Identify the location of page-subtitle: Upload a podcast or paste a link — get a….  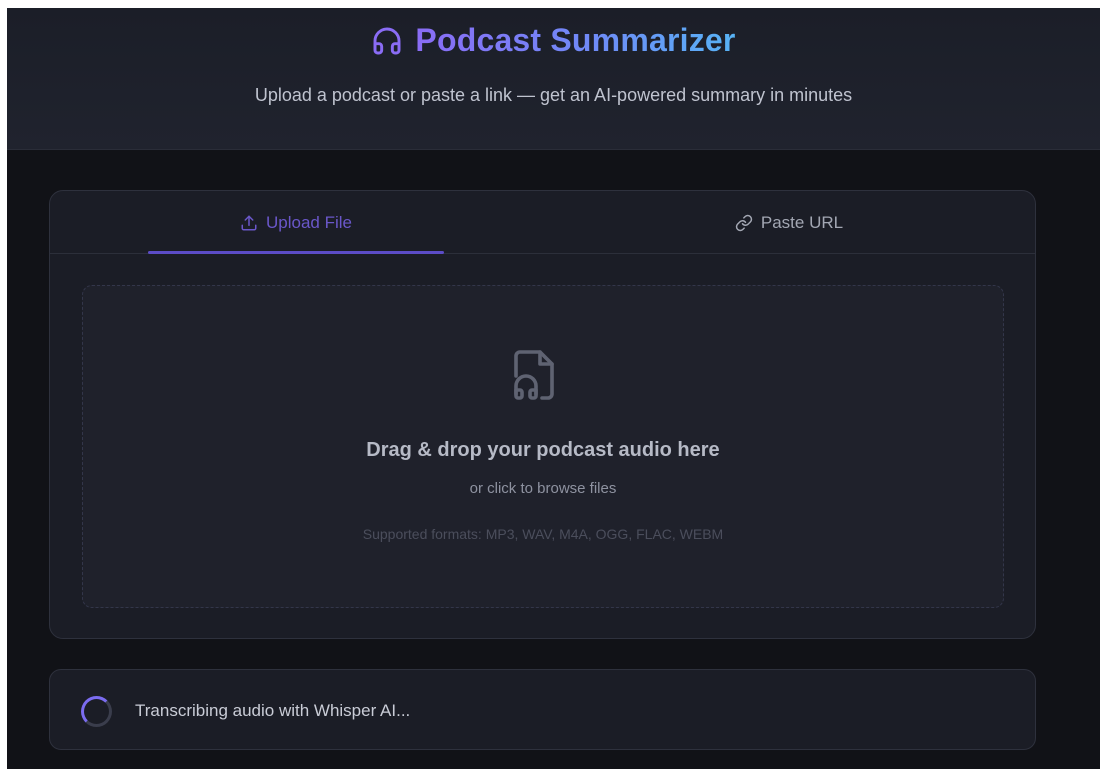
(553, 95).